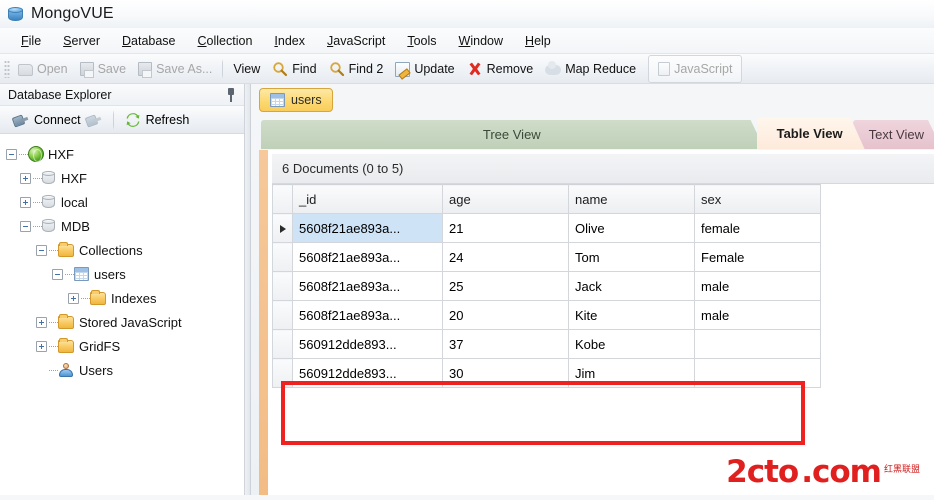 Image resolution: width=934 pixels, height=500 pixels. What do you see at coordinates (125, 322) in the screenshot?
I see `tree-node-stored-javascript: Stored JavaScript` at bounding box center [125, 322].